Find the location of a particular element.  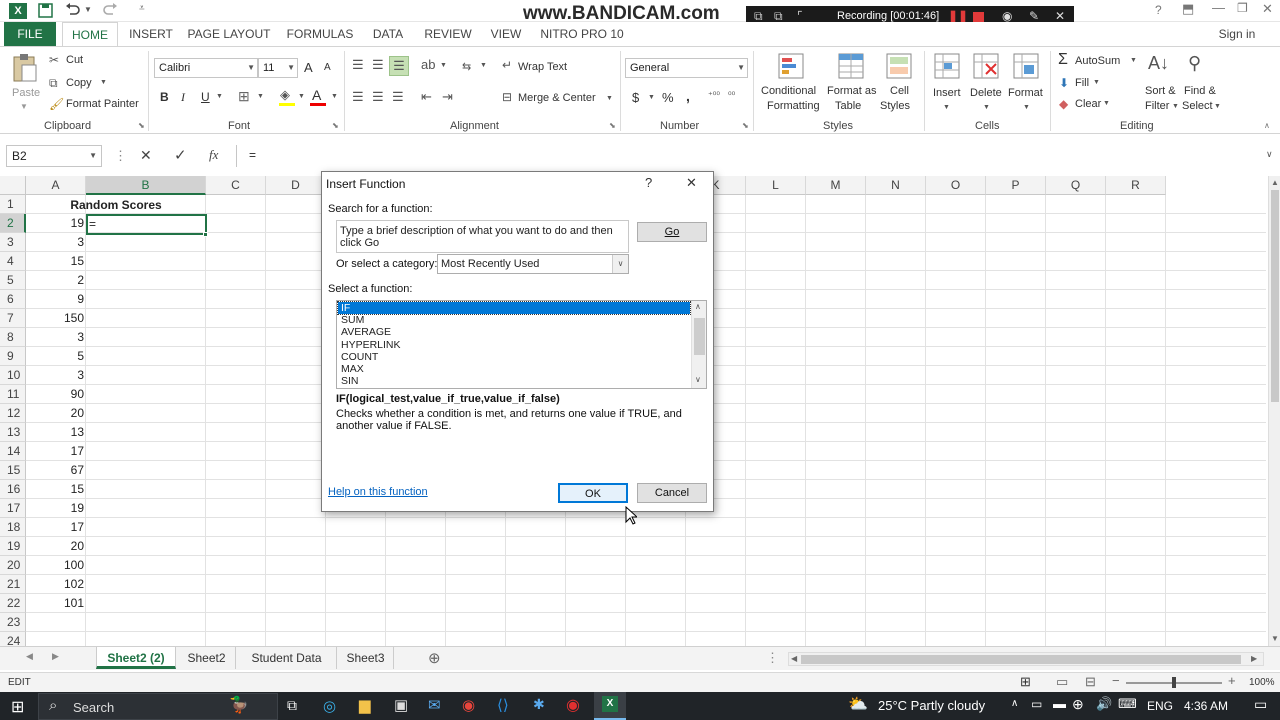

increase-indent-icon: ⇥ is located at coordinates (447, 97).